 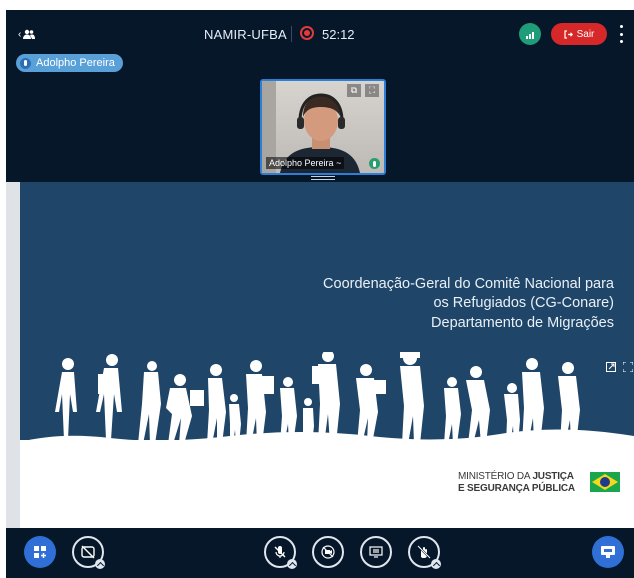 I want to click on join-audio-button, so click(x=88, y=552).